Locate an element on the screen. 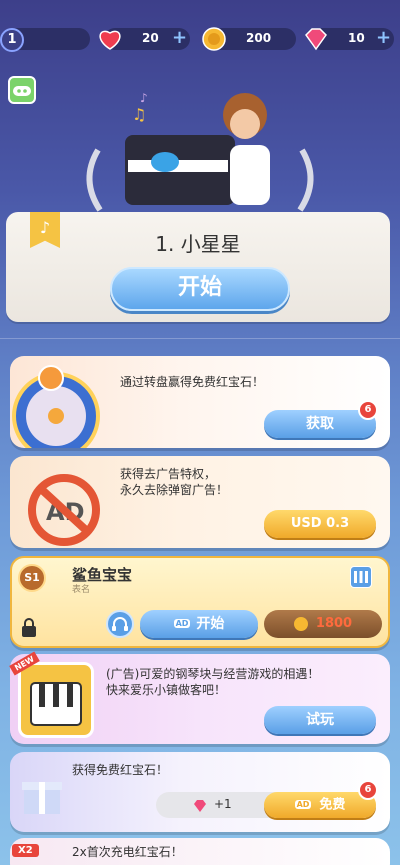 The height and width of the screenshot is (865, 400). gem-reward-amount: +1 is located at coordinates (223, 804).